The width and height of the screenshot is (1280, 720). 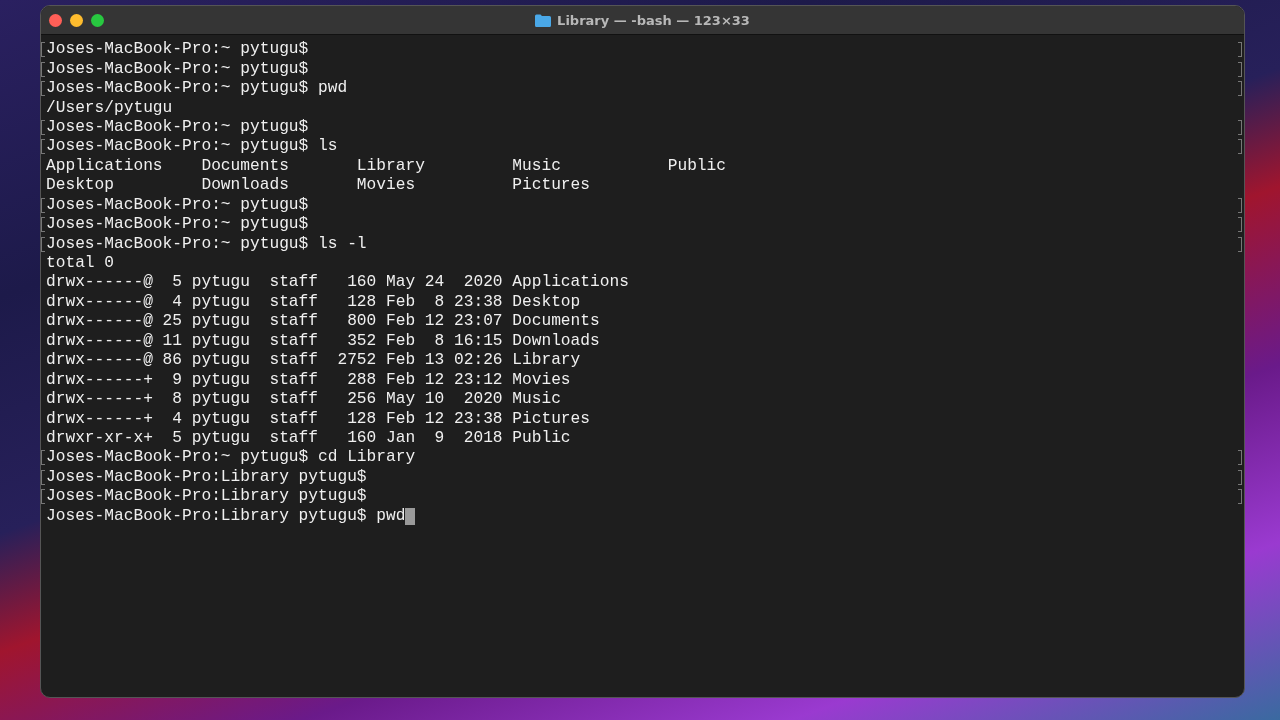 What do you see at coordinates (97, 20) in the screenshot?
I see `zoom-button` at bounding box center [97, 20].